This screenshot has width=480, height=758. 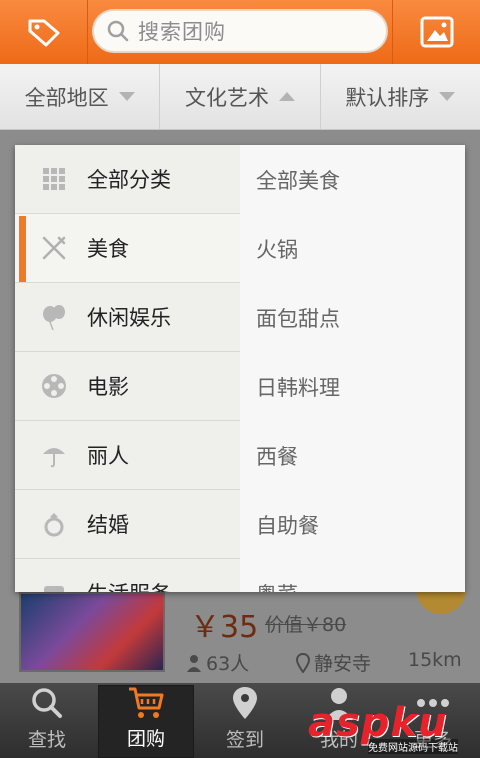 I want to click on cart-icon, so click(x=146, y=703).